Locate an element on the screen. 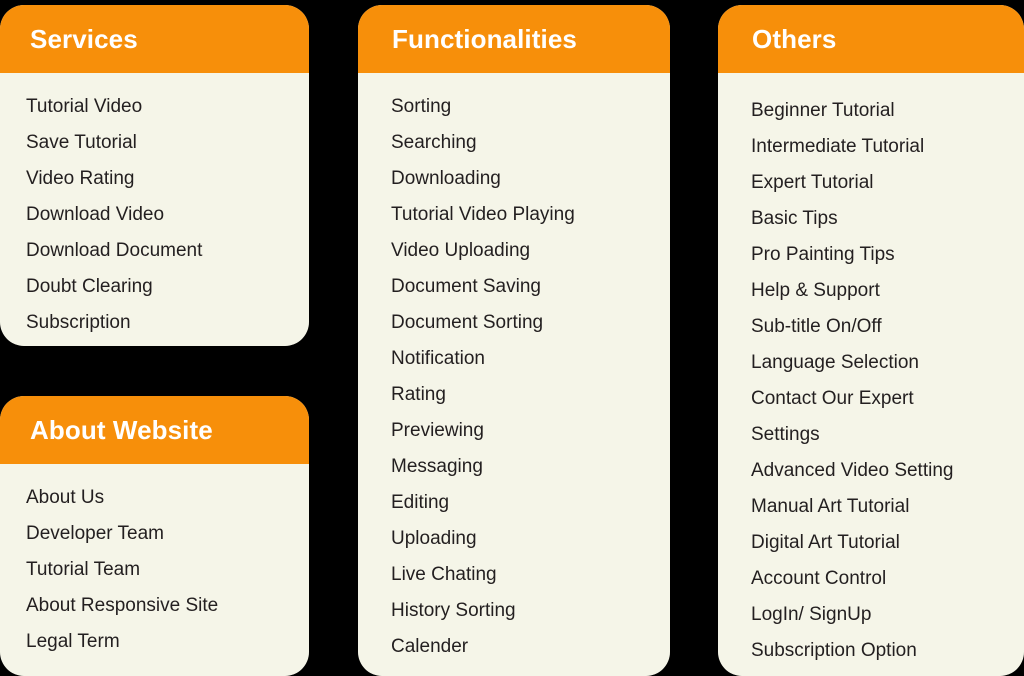 The height and width of the screenshot is (676, 1024). list-item: Legal Term is located at coordinates (167, 642).